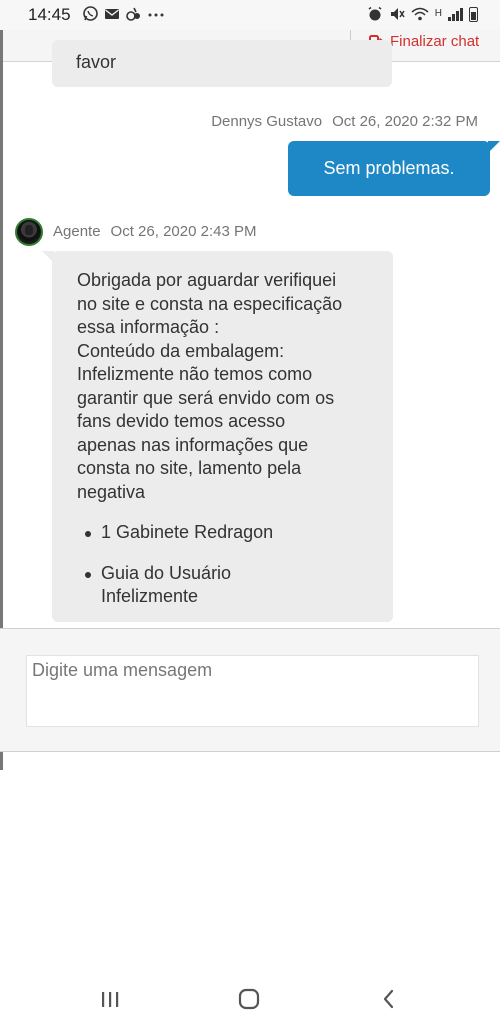  Describe the element at coordinates (181, 350) in the screenshot. I see `agent-message-line: Conteúdo da embalagem:` at that location.